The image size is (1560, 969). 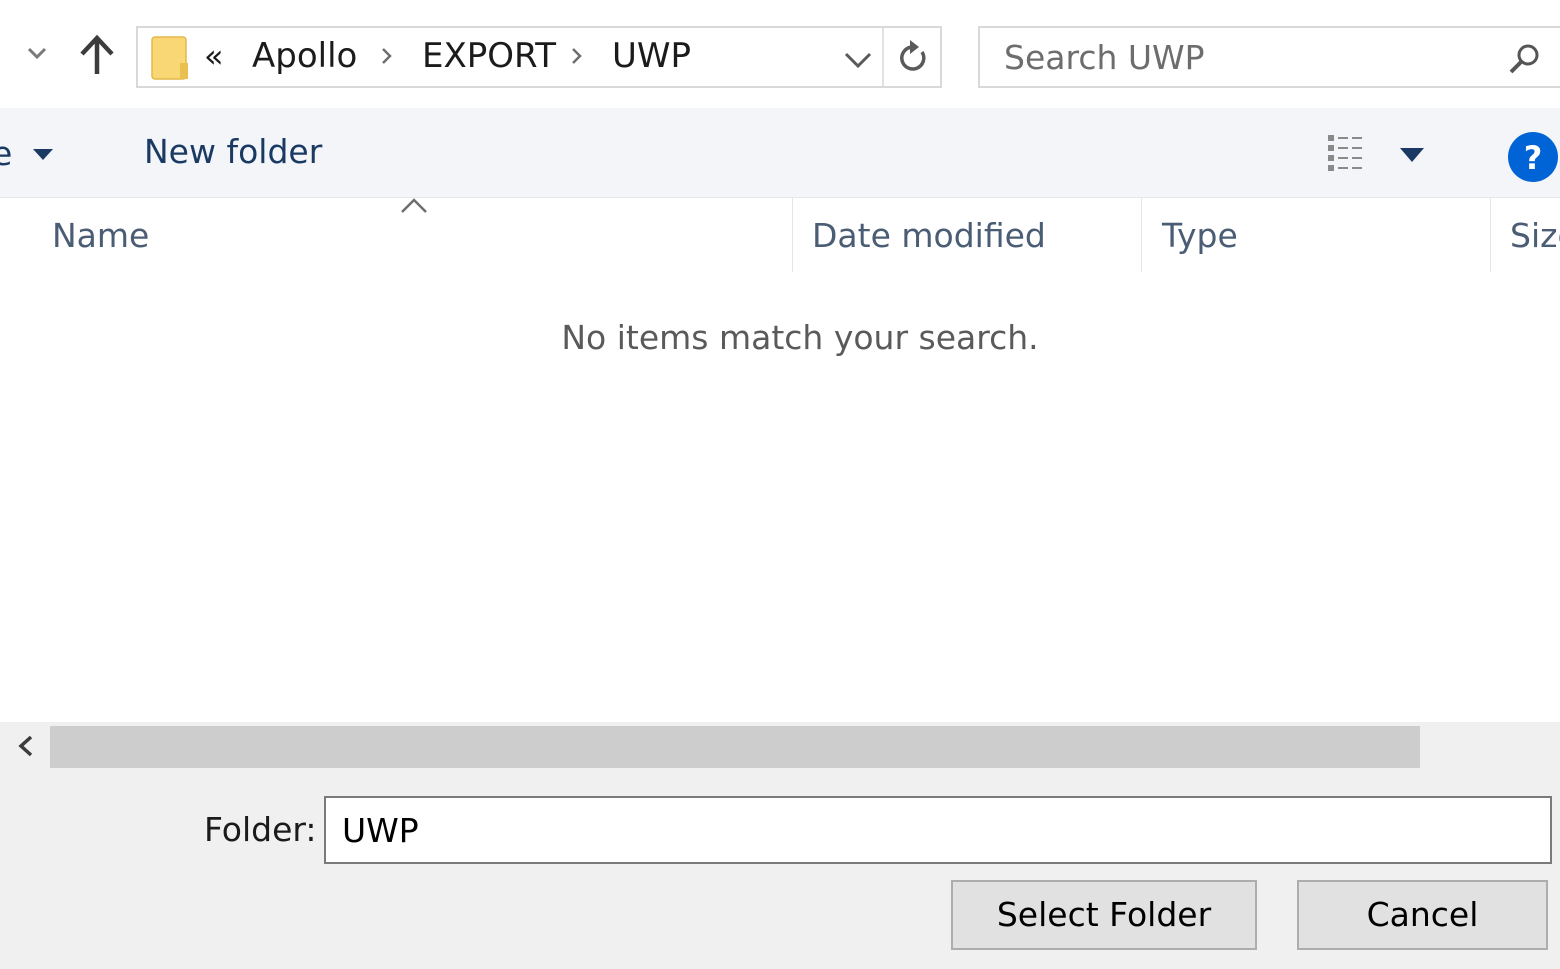 What do you see at coordinates (1535, 236) in the screenshot?
I see `column-header-size: Size` at bounding box center [1535, 236].